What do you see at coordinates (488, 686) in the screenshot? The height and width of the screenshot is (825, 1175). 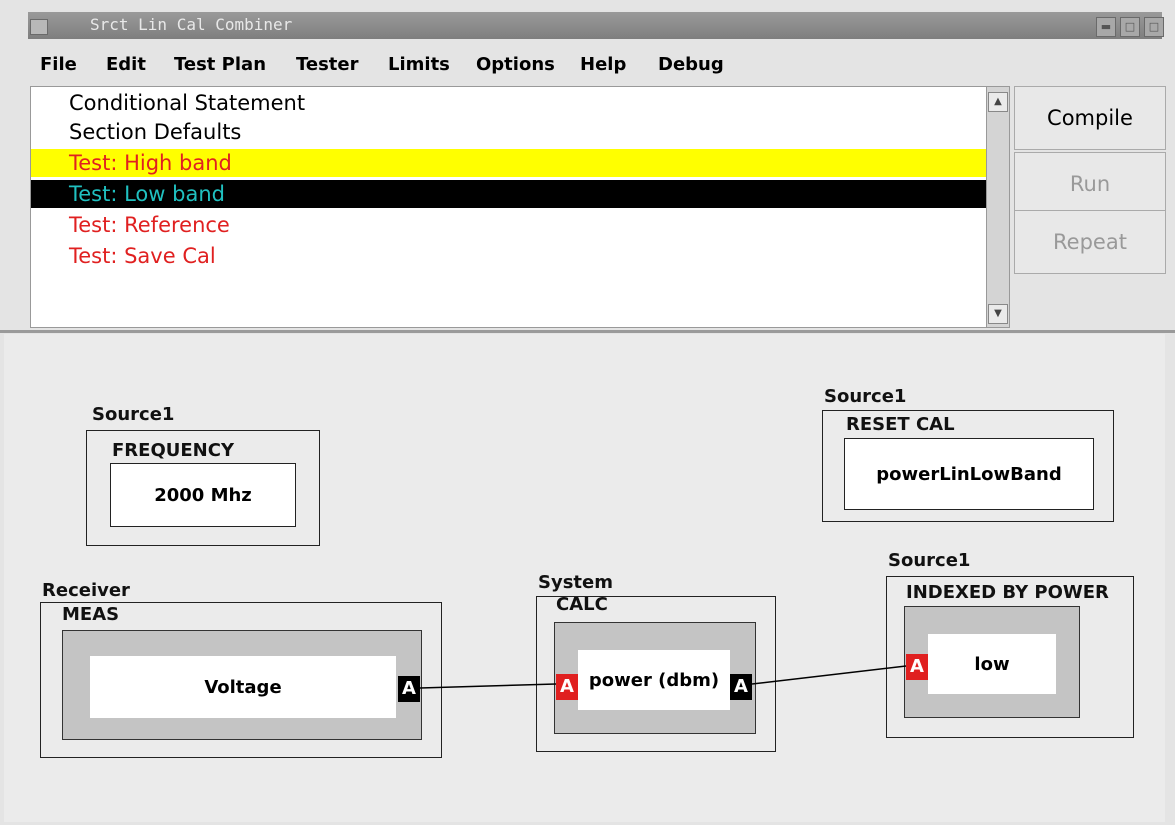 I see `wire-meas-calc` at bounding box center [488, 686].